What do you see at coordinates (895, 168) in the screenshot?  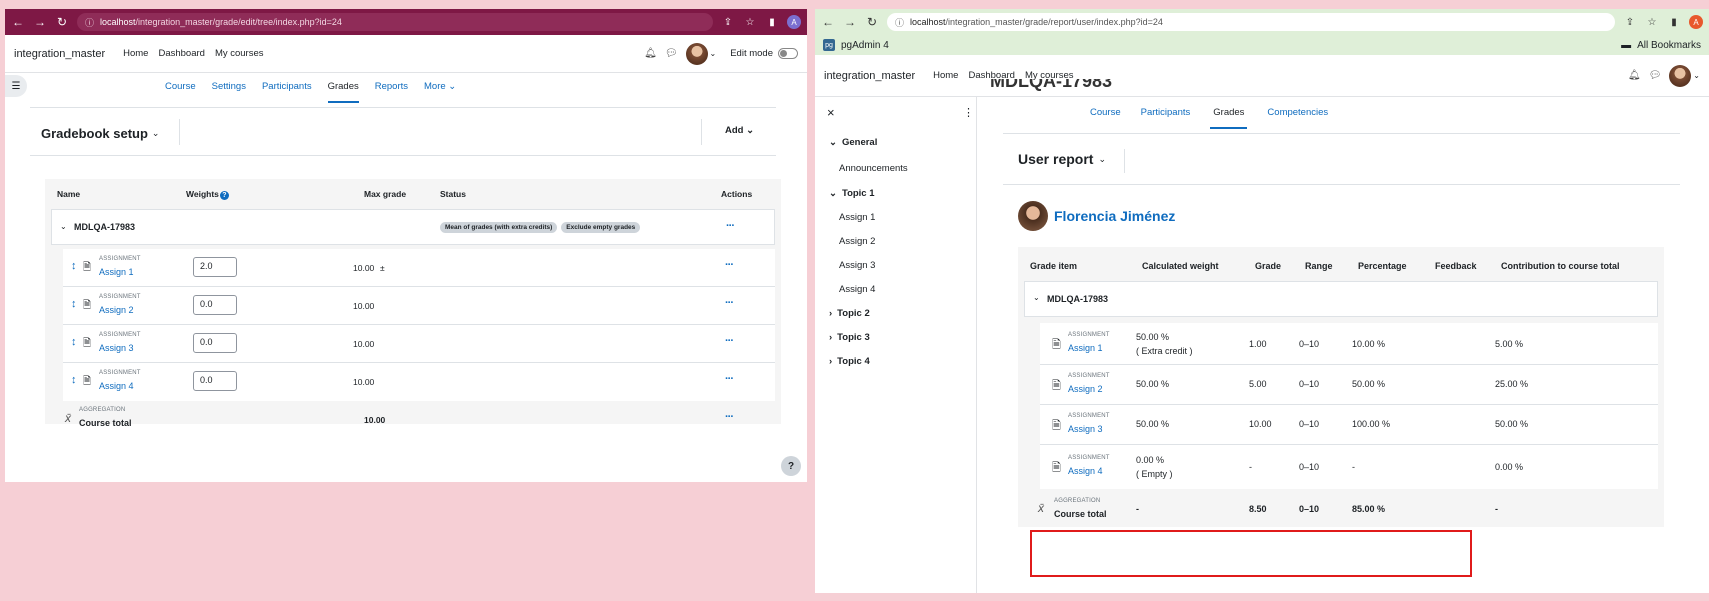 I see `drawer-item-announcements: Announcements` at bounding box center [895, 168].